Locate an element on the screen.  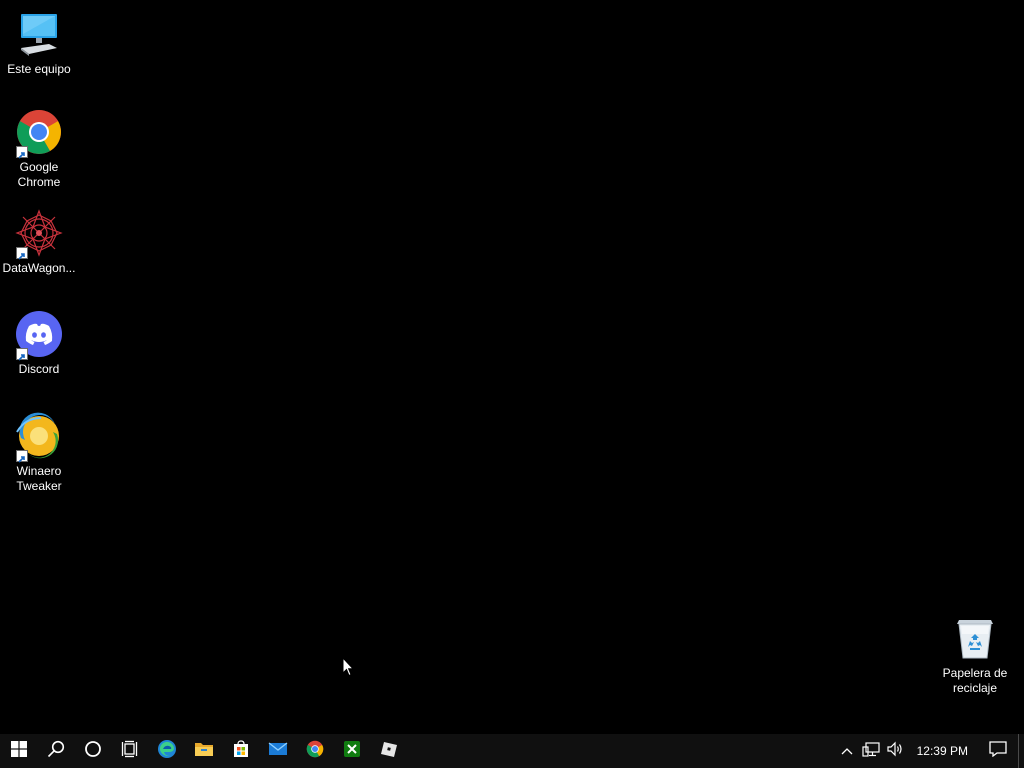
speaker-icon is located at coordinates (895, 751).